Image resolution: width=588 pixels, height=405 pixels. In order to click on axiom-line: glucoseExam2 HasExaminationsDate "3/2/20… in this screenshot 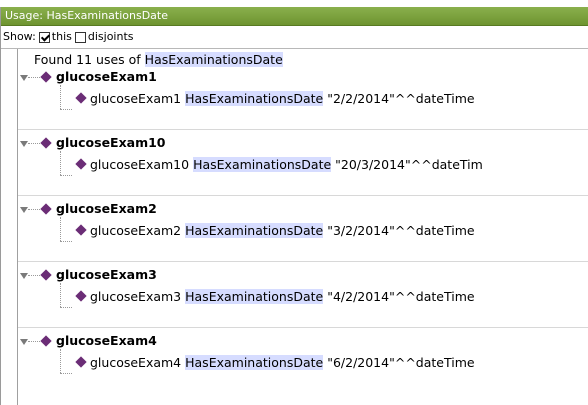, I will do `click(282, 230)`.